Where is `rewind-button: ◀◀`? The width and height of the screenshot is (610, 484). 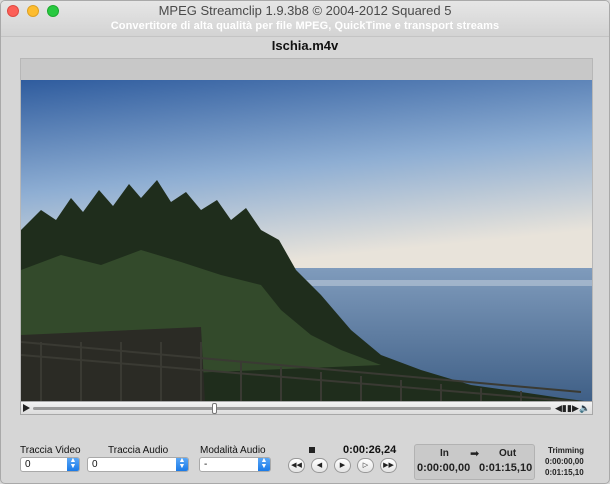
rewind-button: ◀◀ is located at coordinates (296, 465).